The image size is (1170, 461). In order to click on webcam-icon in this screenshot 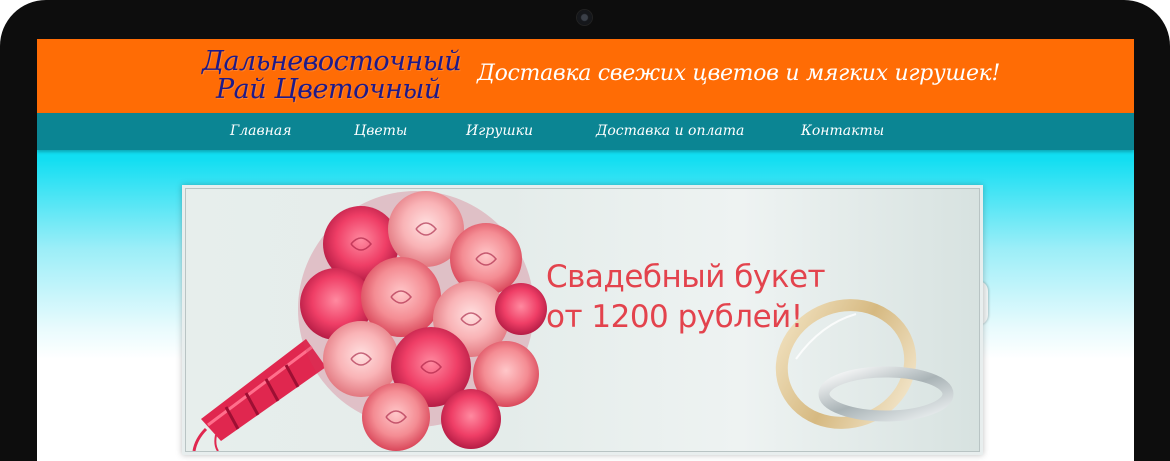, I will do `click(584, 17)`.